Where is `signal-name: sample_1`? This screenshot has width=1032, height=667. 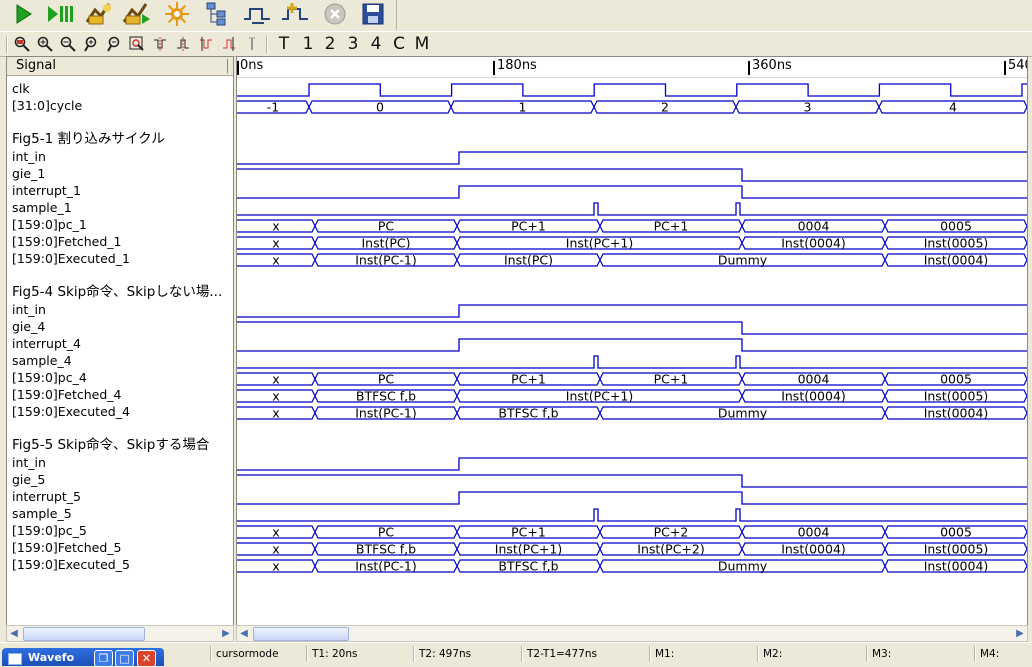 signal-name: sample_1 is located at coordinates (42, 207).